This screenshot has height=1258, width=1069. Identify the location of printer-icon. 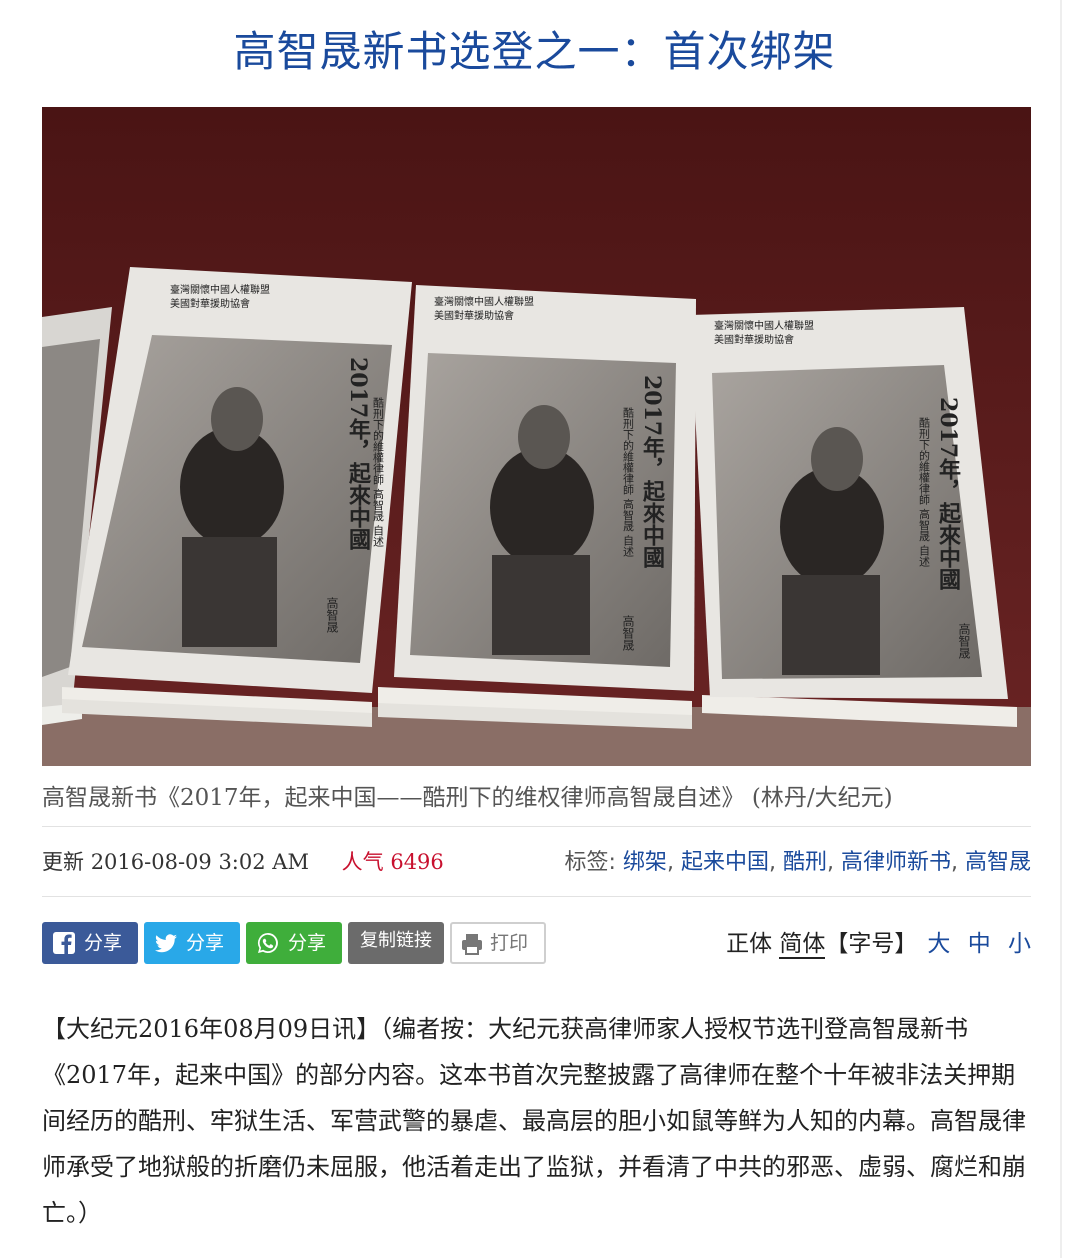
(472, 944).